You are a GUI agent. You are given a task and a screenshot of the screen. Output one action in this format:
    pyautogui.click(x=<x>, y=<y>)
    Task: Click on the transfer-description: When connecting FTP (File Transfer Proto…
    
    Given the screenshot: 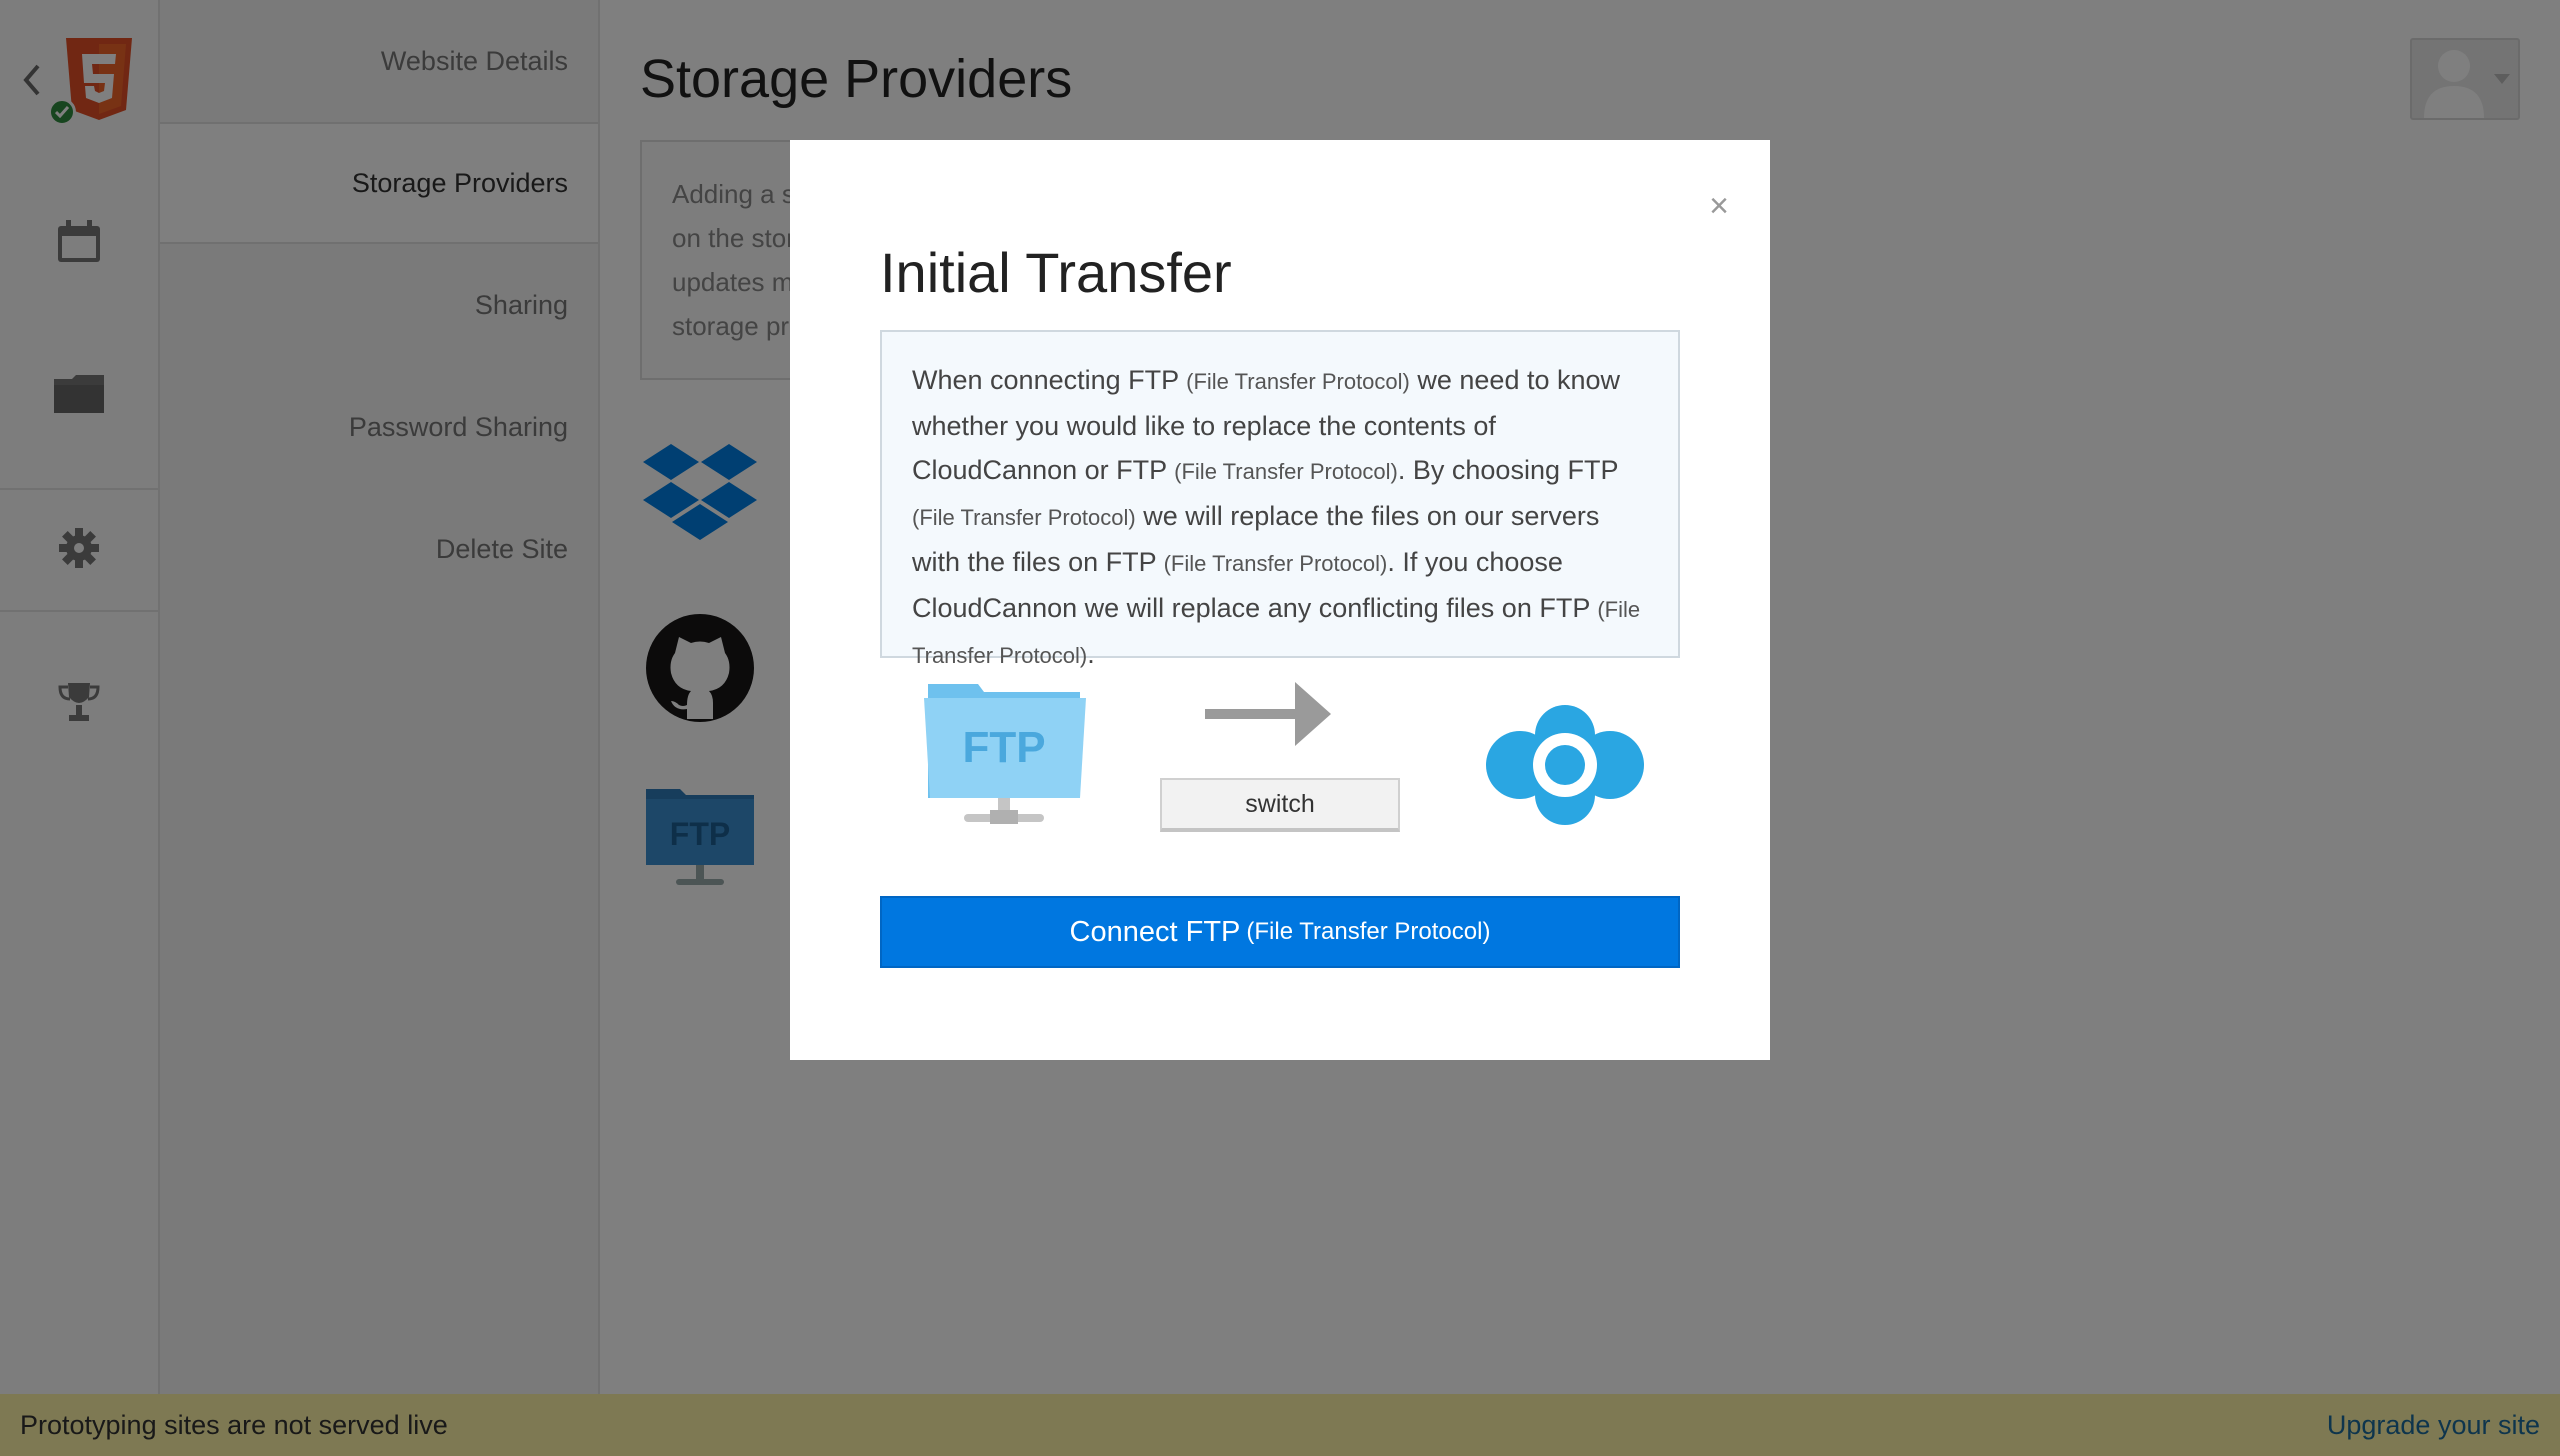 What is the action you would take?
    pyautogui.click(x=1280, y=499)
    